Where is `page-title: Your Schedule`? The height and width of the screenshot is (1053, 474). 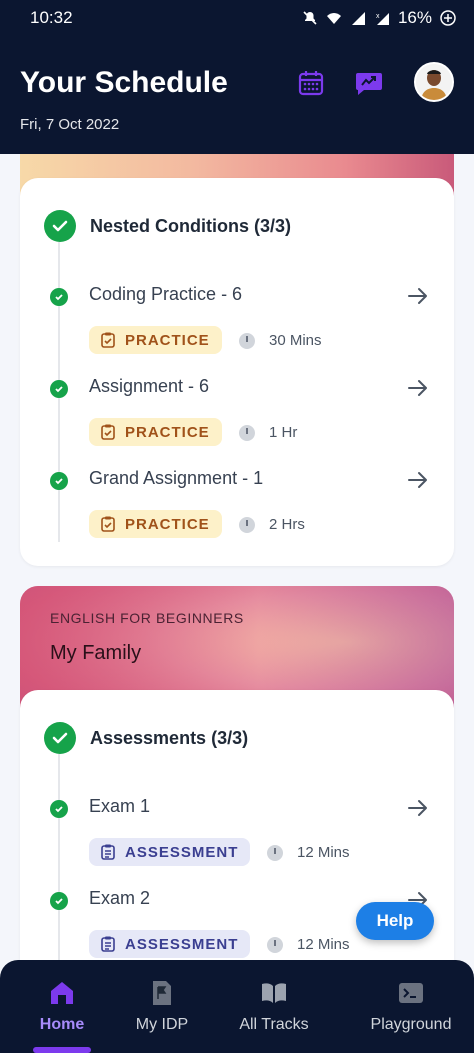 page-title: Your Schedule is located at coordinates (124, 82).